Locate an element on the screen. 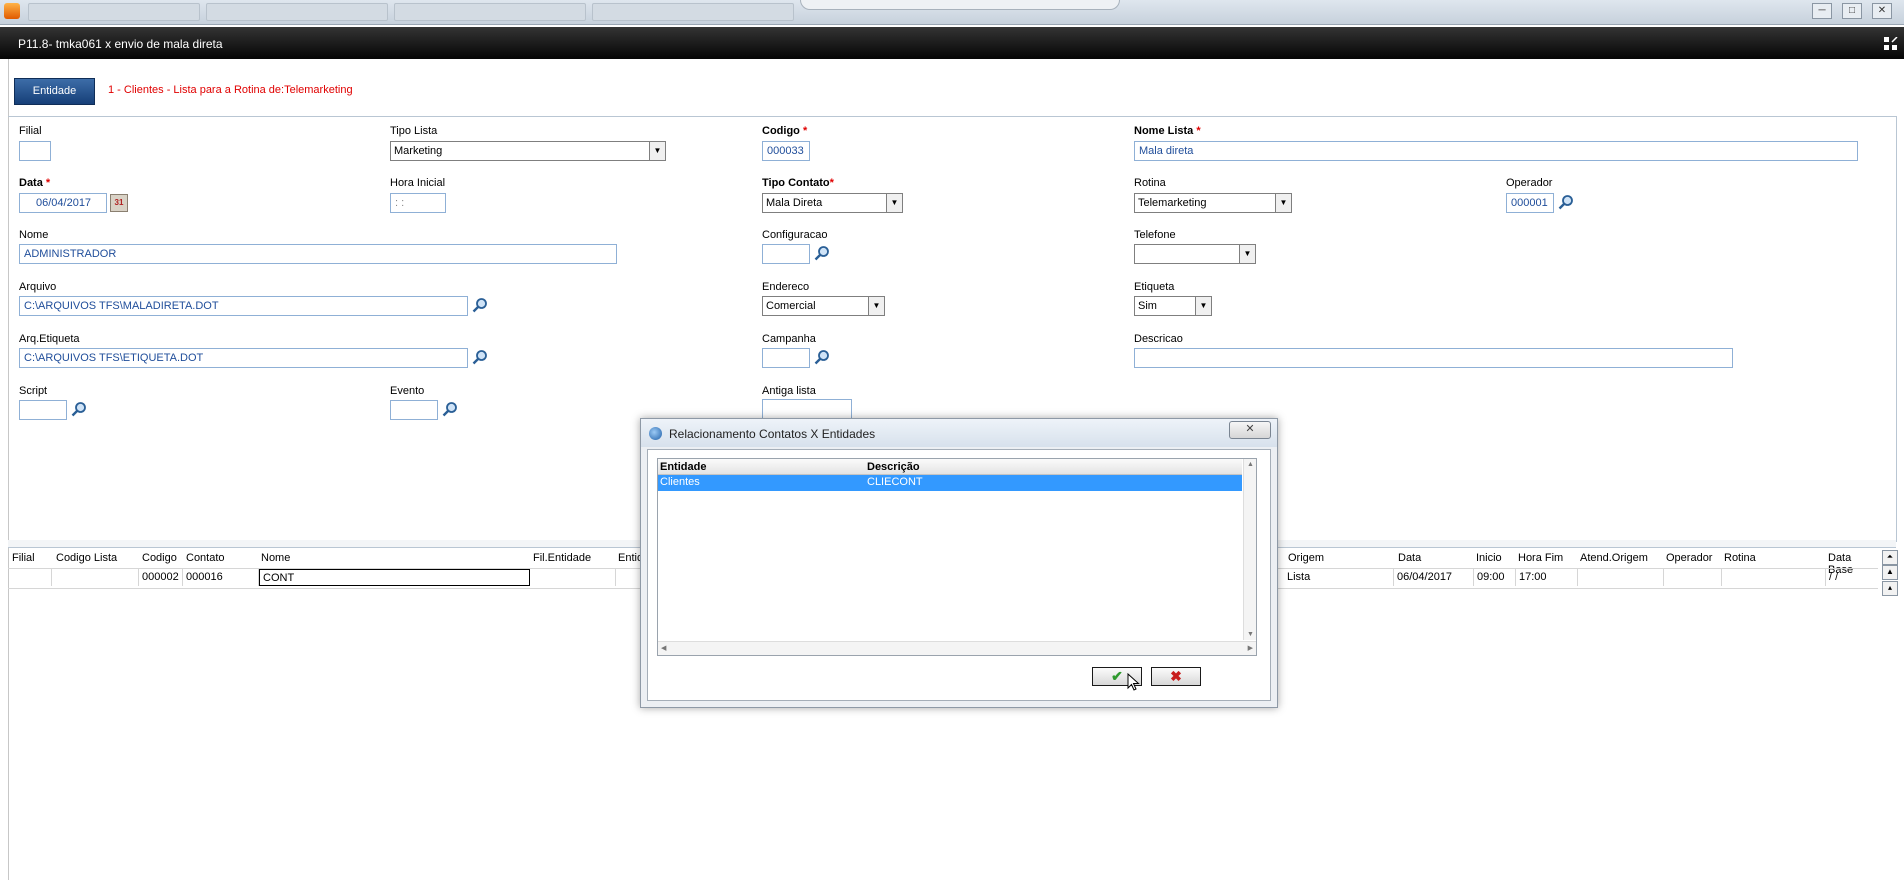  endereco-select: Comercial ▼ is located at coordinates (823, 306).